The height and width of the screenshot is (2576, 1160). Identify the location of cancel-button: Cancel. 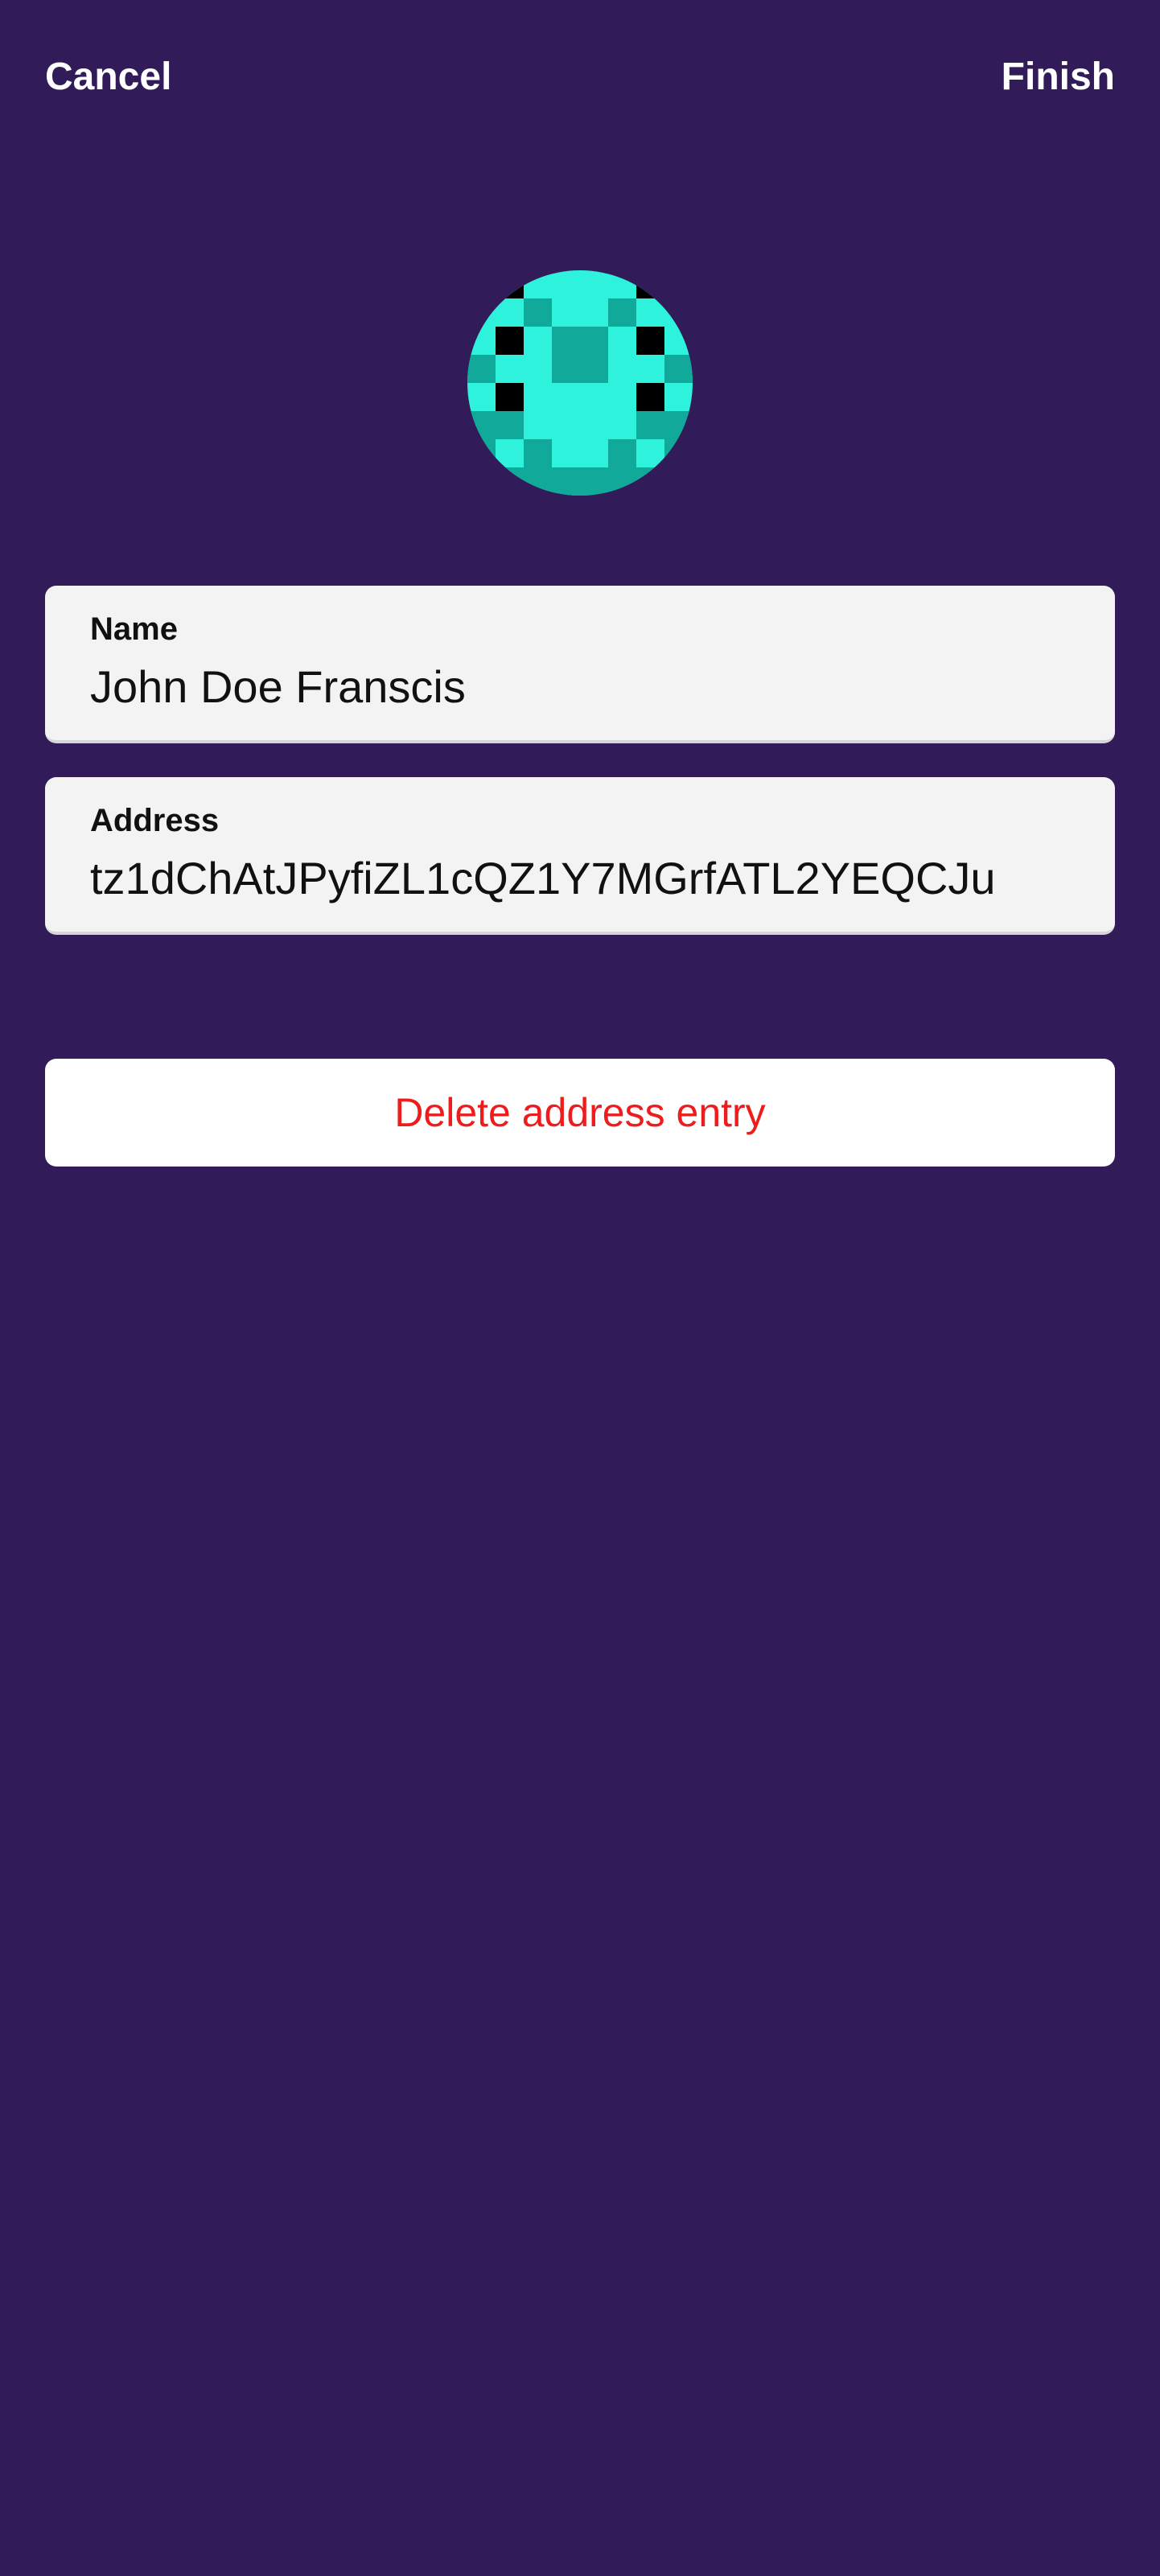
(108, 77).